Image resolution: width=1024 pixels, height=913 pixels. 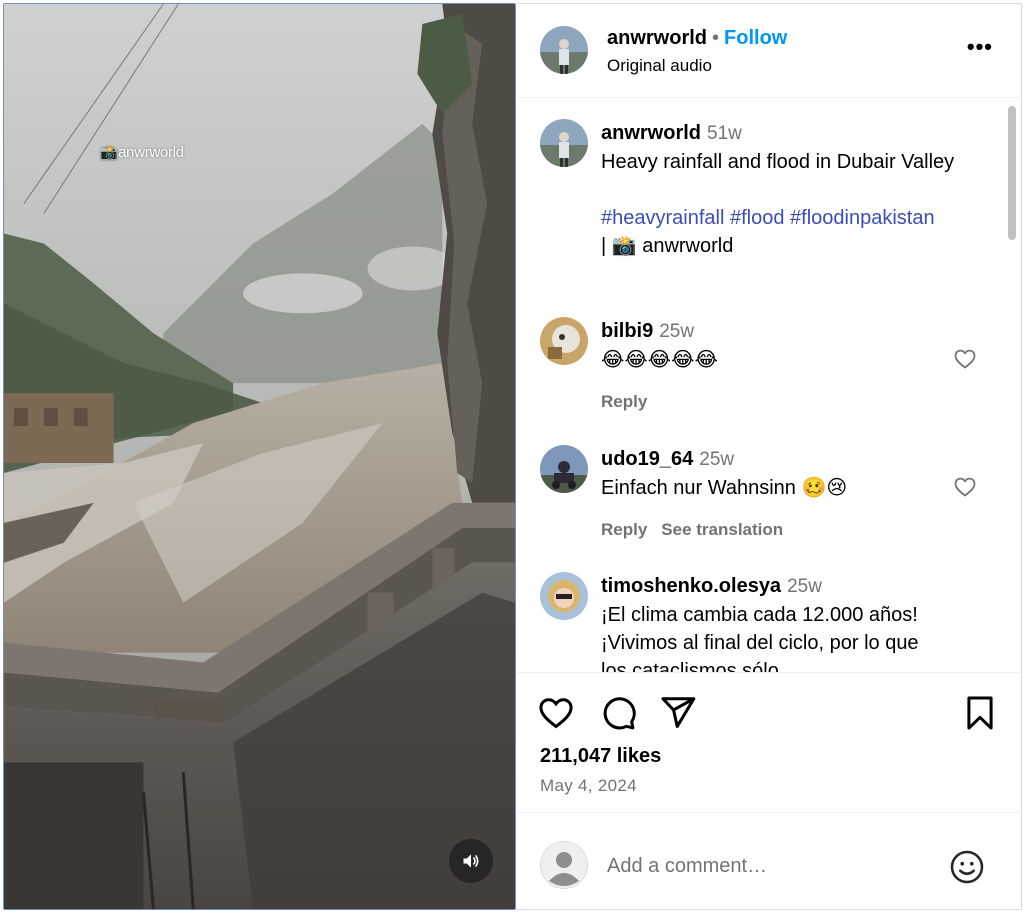 What do you see at coordinates (588, 786) in the screenshot?
I see `post-date: May 4, 2024` at bounding box center [588, 786].